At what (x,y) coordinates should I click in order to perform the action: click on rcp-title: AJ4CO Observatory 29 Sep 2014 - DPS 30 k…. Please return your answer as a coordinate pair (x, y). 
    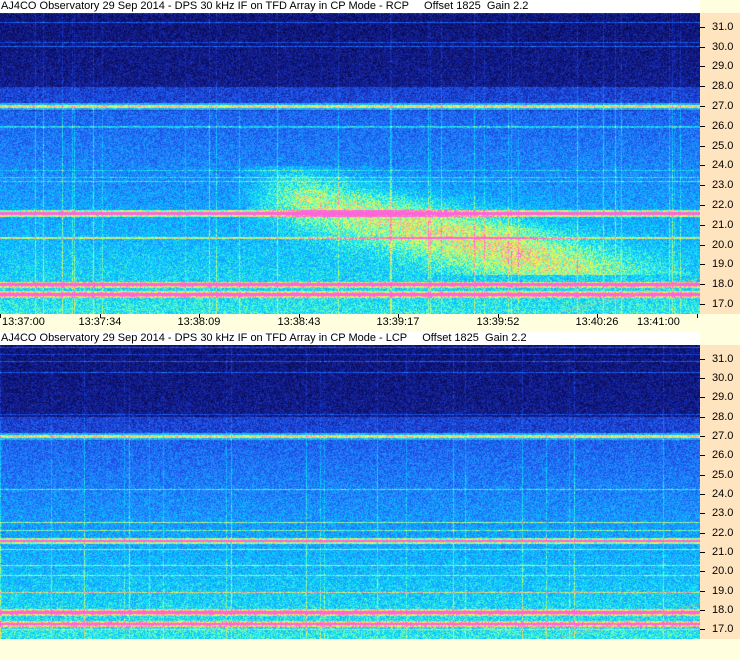
    Looking at the image, I should click on (350, 6).